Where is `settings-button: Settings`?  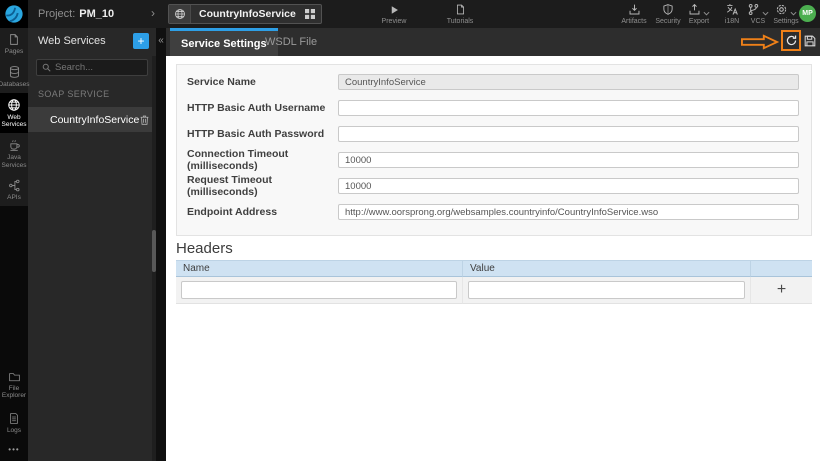
settings-button: Settings is located at coordinates (786, 14).